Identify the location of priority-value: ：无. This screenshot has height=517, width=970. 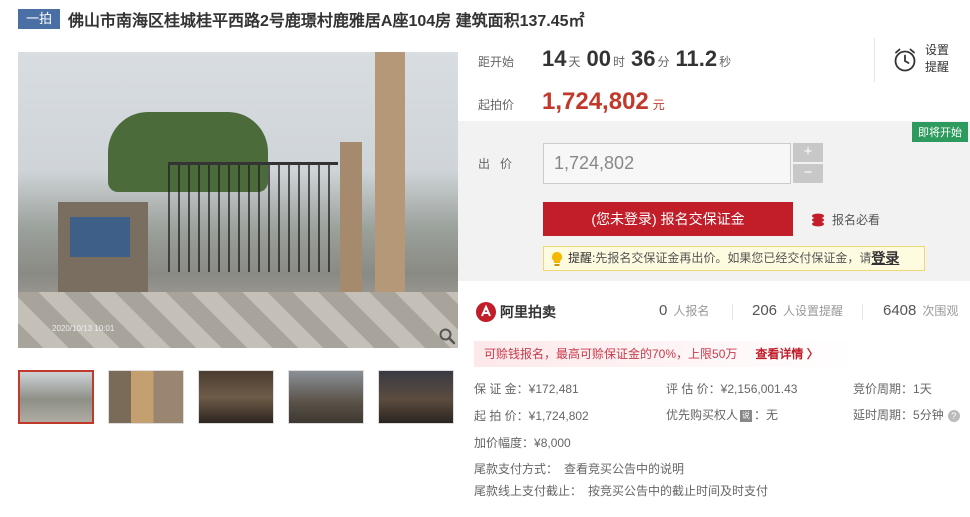
(766, 415).